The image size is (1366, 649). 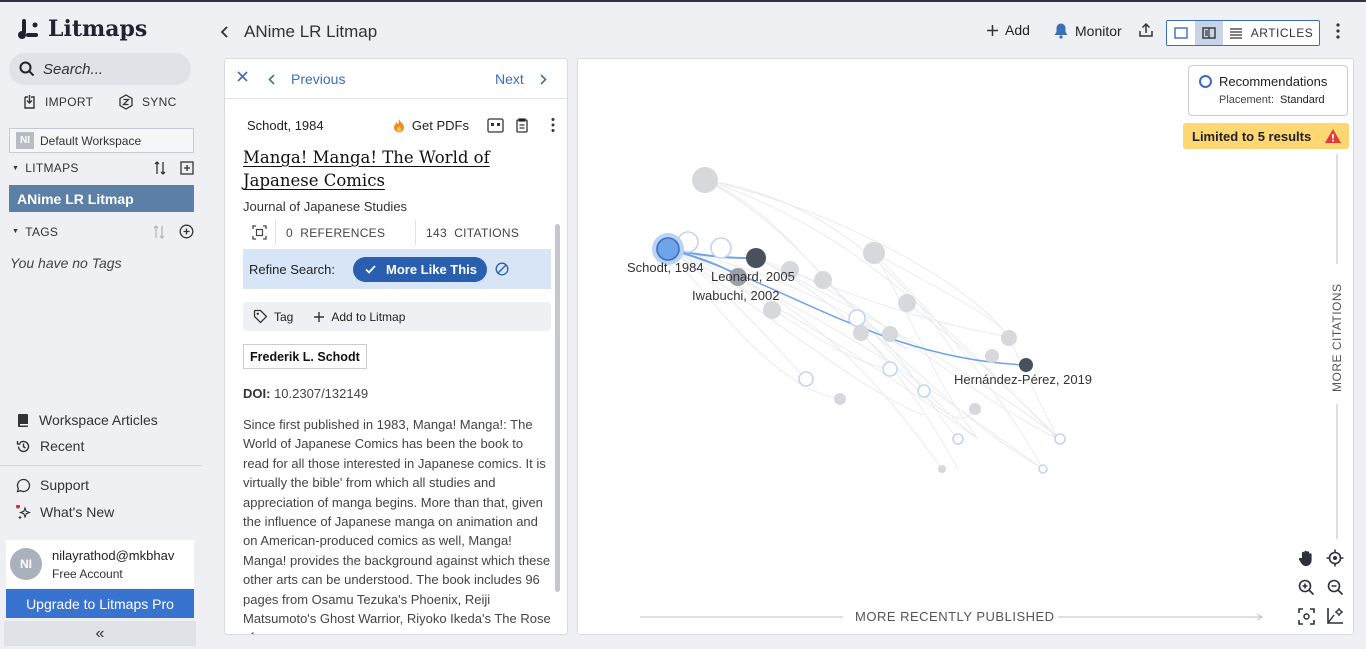 I want to click on node-label-schodt: Schodt, 1984, so click(x=665, y=267).